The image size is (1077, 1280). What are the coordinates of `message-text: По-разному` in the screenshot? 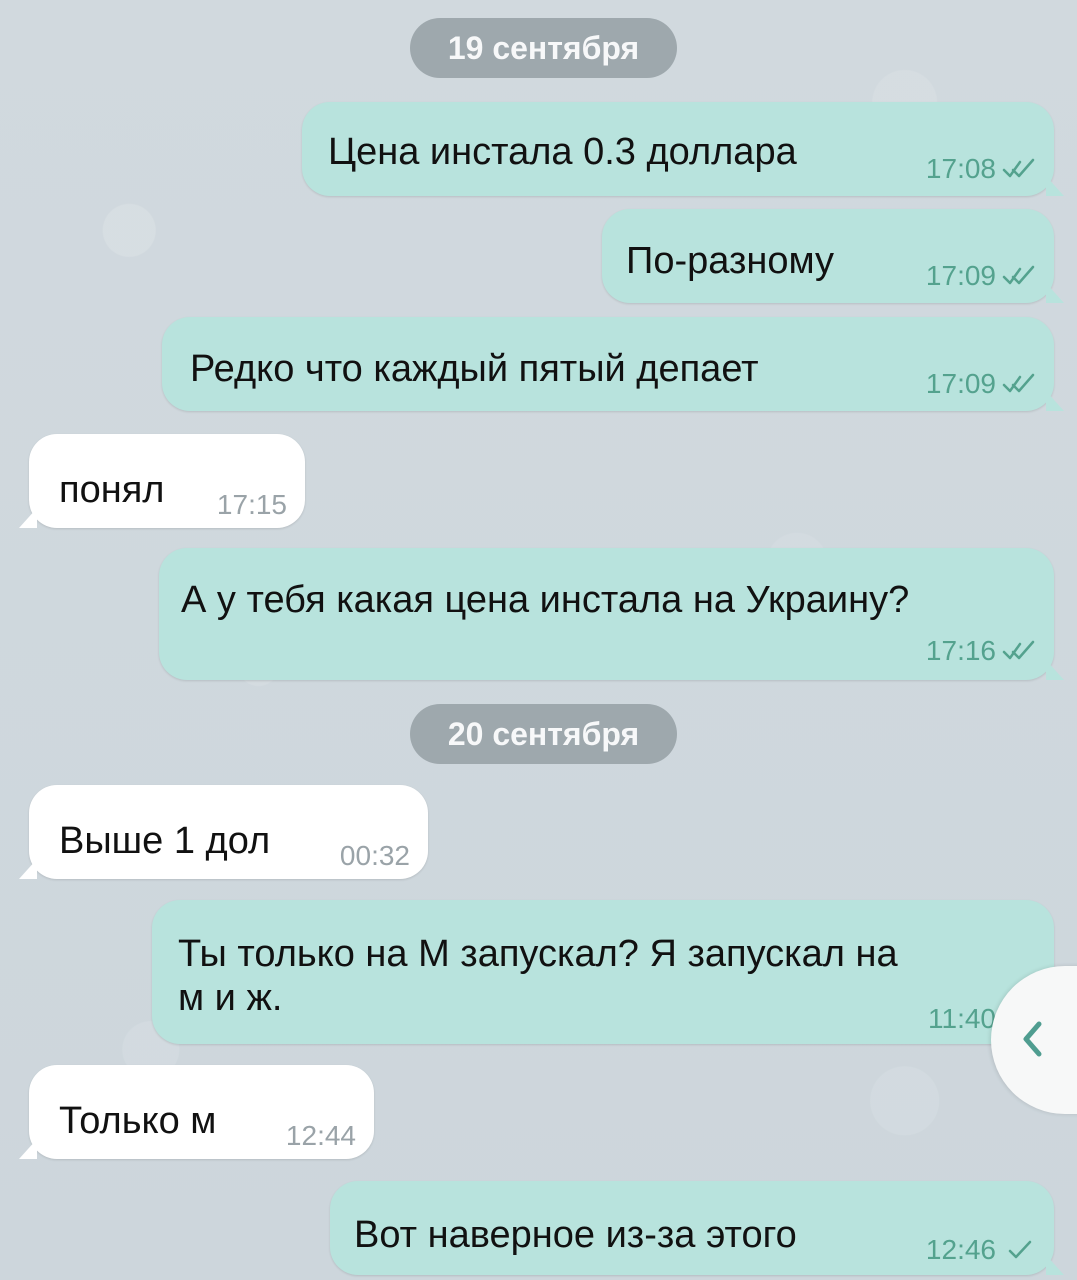 It's located at (730, 261).